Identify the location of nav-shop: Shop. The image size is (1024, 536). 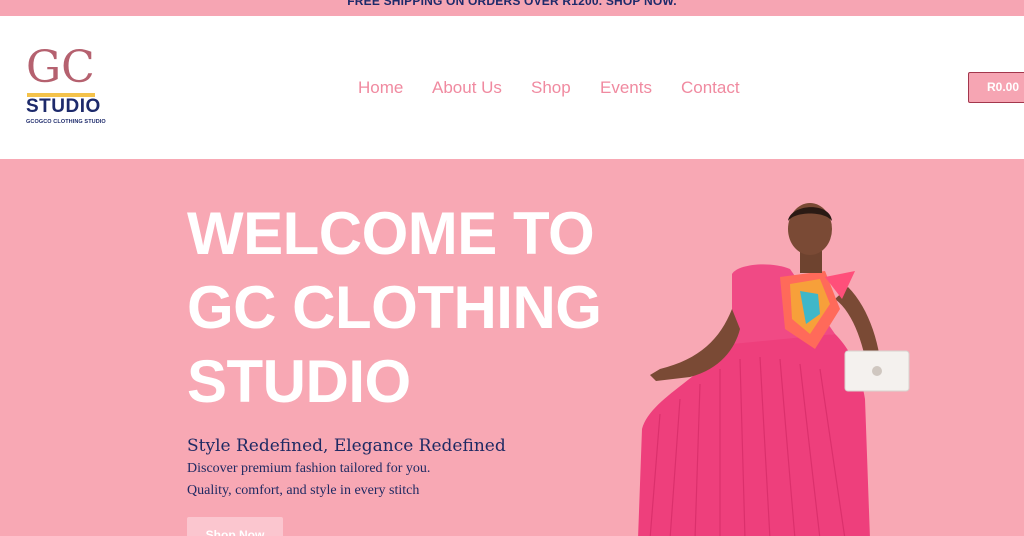
(551, 88).